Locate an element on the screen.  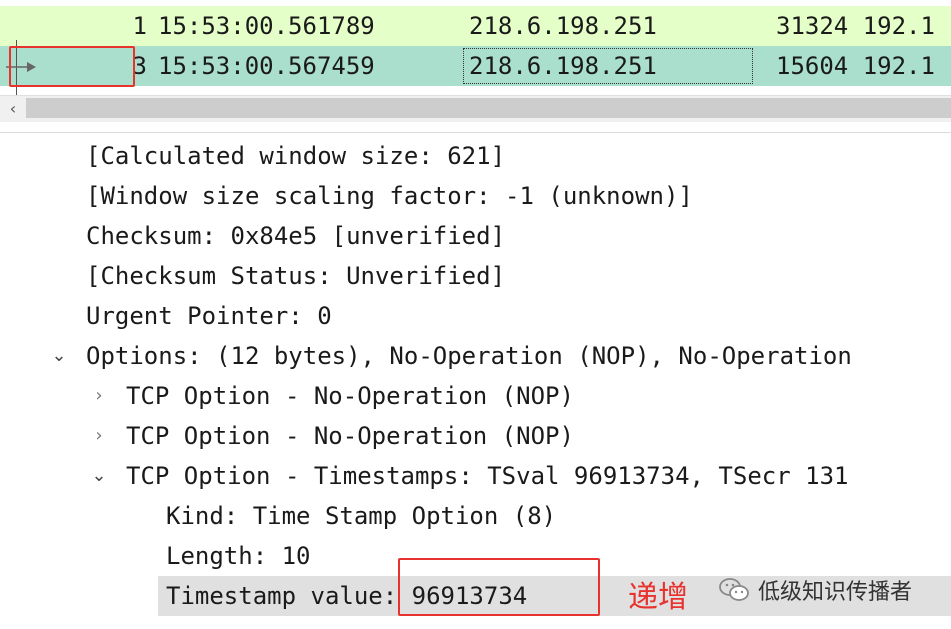
wechat-icon is located at coordinates (734, 589).